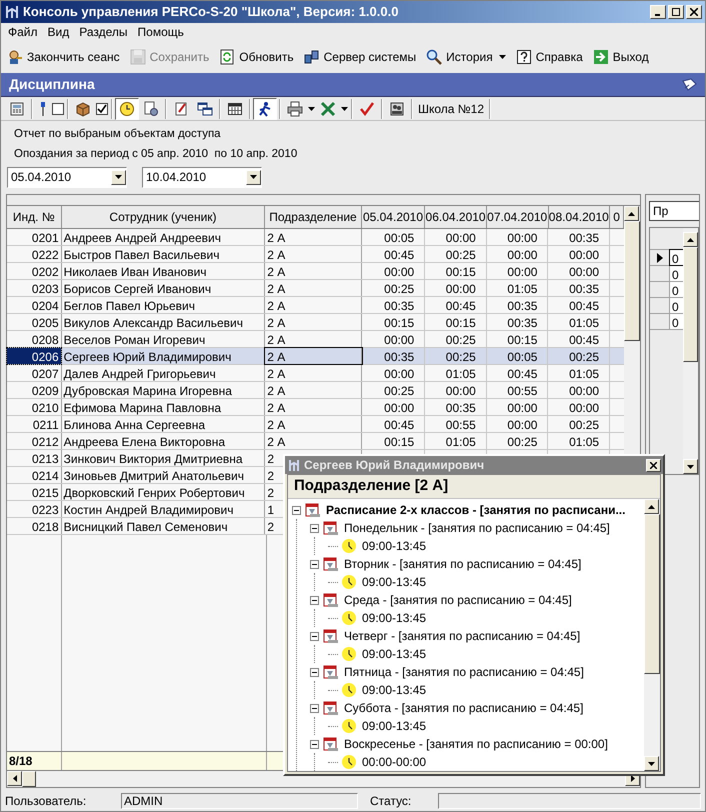 This screenshot has height=812, width=706. I want to click on column-header: 06.04.2010, so click(456, 217).